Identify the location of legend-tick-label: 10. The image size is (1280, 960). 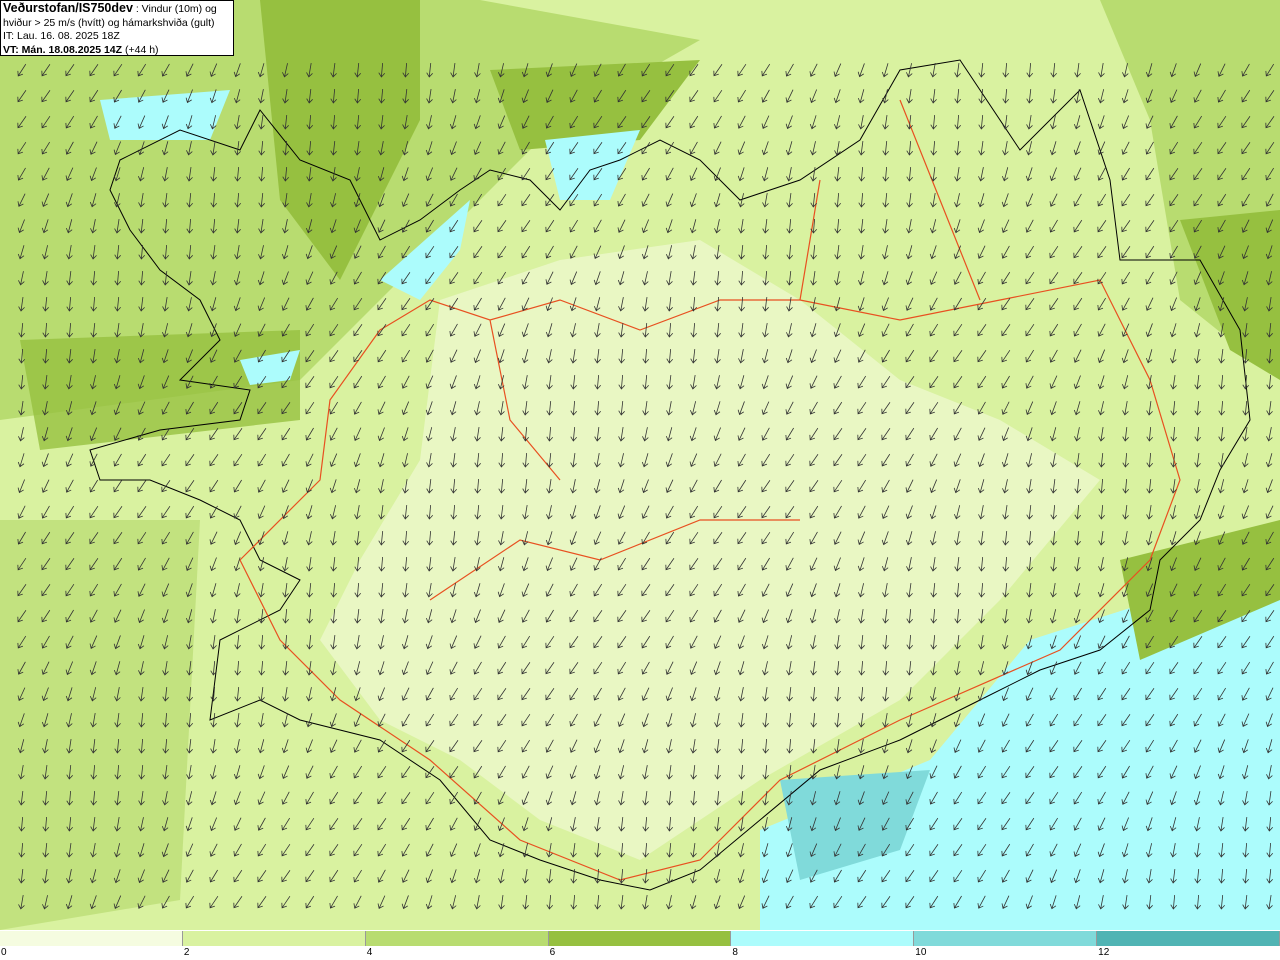
(921, 952).